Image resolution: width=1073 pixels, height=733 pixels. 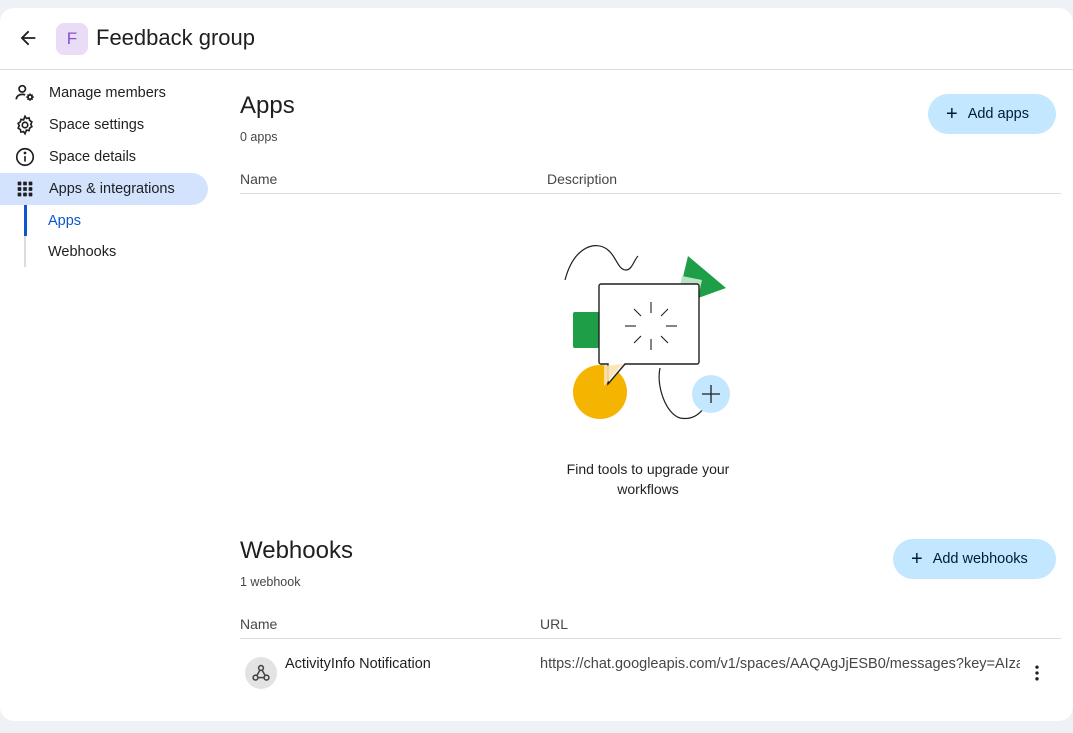 What do you see at coordinates (259, 624) in the screenshot?
I see `webhooks-column-name: Name` at bounding box center [259, 624].